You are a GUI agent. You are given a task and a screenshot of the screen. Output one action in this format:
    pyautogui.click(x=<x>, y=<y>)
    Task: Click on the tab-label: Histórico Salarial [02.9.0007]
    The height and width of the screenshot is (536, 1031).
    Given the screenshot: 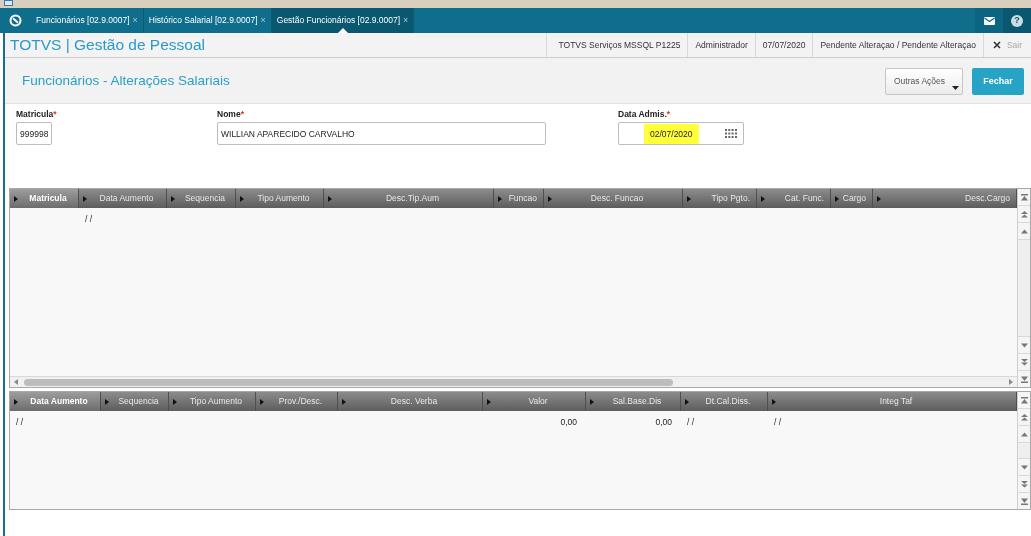 What is the action you would take?
    pyautogui.click(x=203, y=20)
    